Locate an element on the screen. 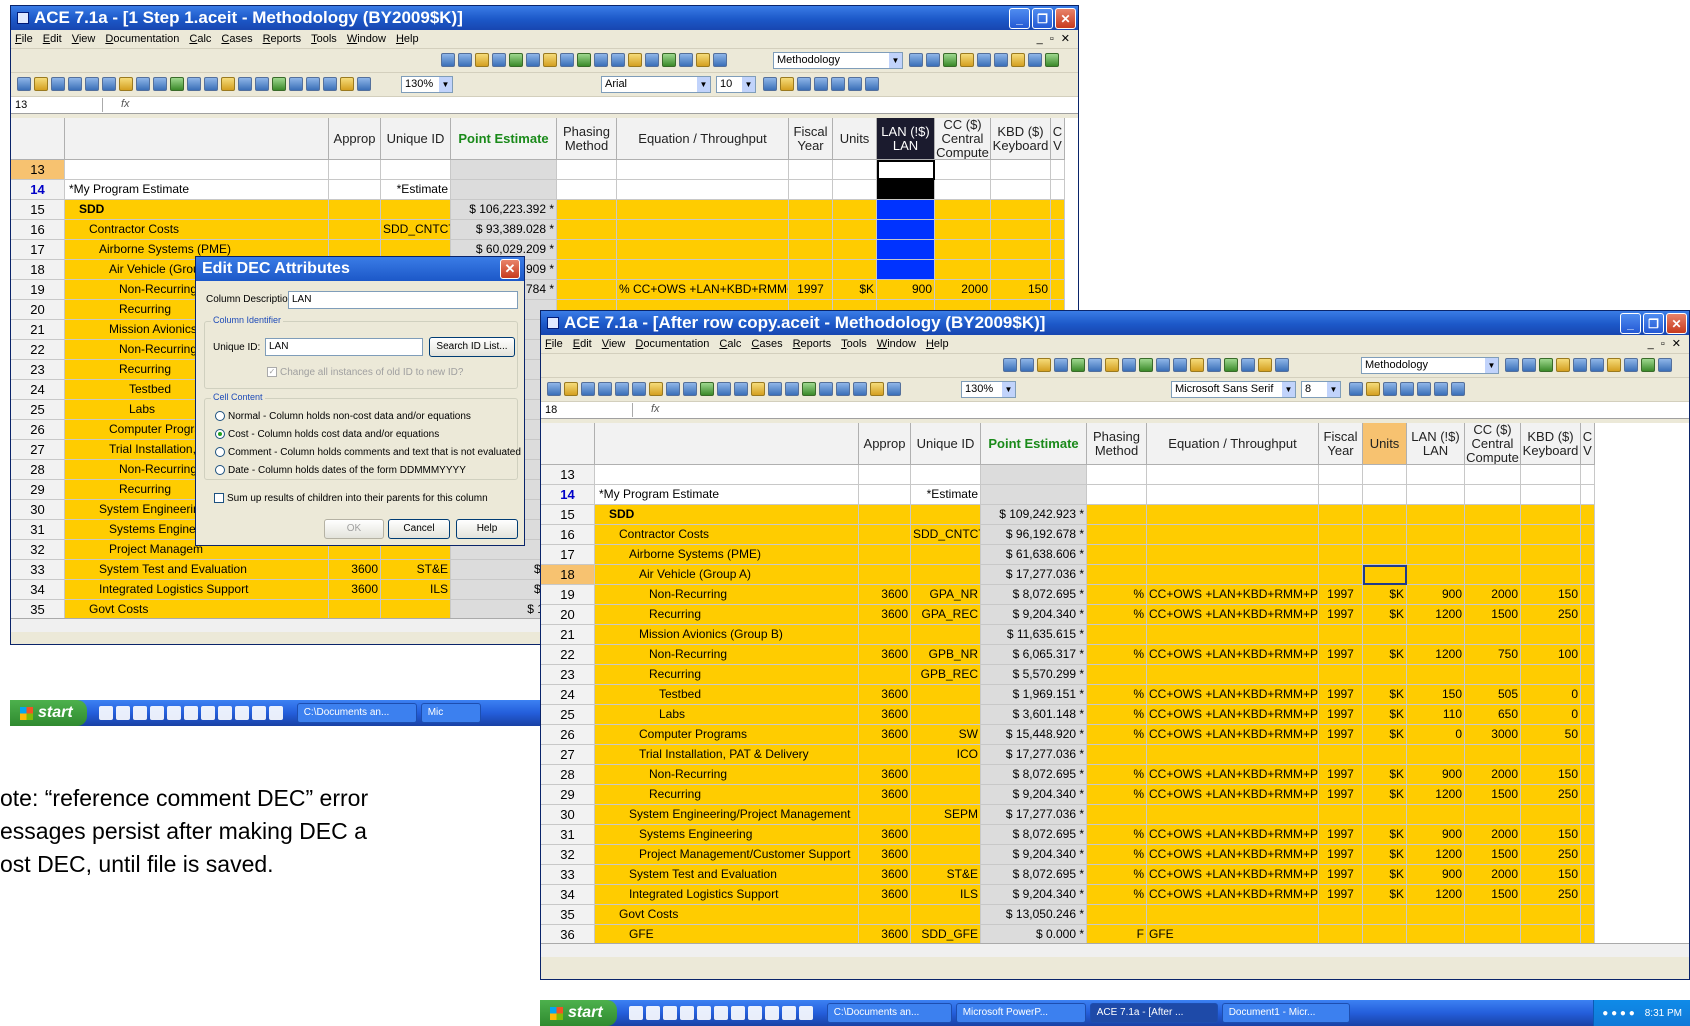  mdi-controls: _ ▫ ✕ is located at coordinates (1665, 343).